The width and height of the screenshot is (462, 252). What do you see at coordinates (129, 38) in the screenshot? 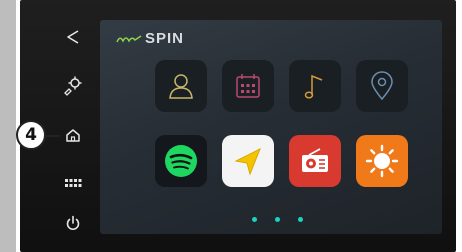
I see `logo-mark-icon` at bounding box center [129, 38].